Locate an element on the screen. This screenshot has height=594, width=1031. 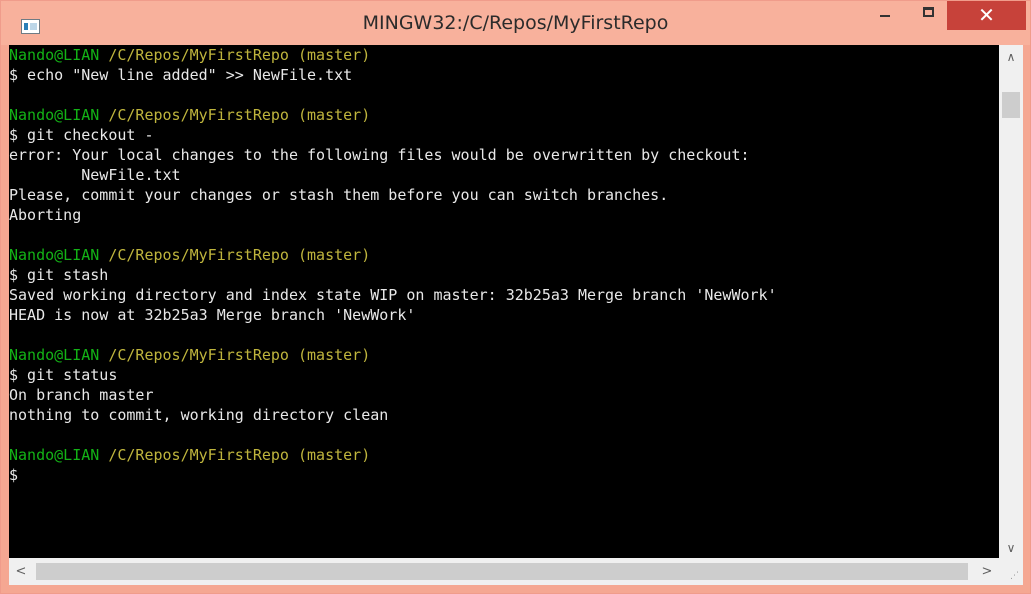
close-icon: ✕ is located at coordinates (986, 15).